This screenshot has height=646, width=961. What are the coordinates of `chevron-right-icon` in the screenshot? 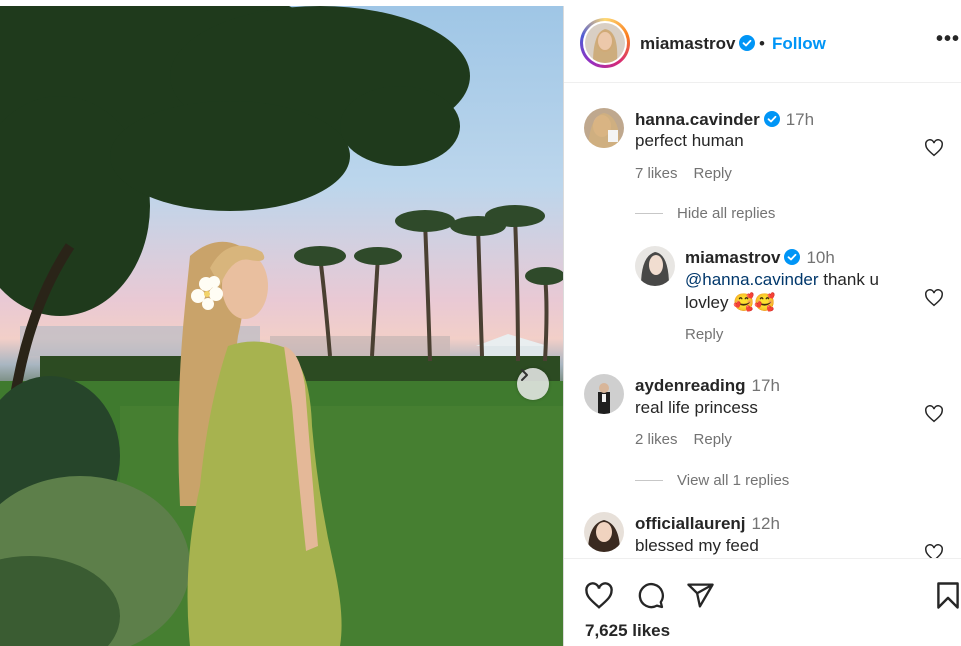 It's located at (524, 375).